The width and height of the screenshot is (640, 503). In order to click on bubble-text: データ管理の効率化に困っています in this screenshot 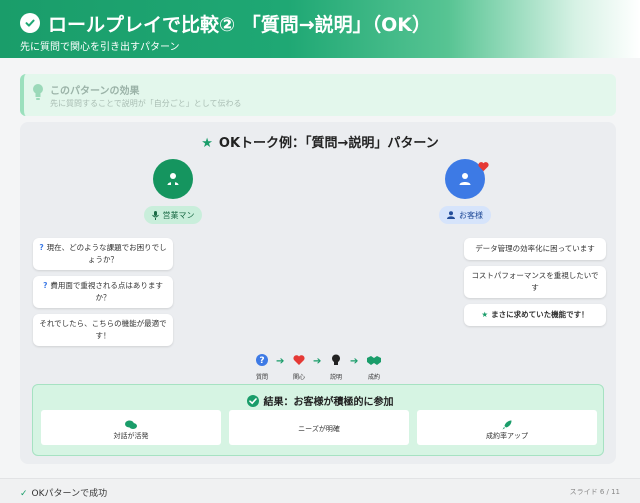, I will do `click(535, 248)`.